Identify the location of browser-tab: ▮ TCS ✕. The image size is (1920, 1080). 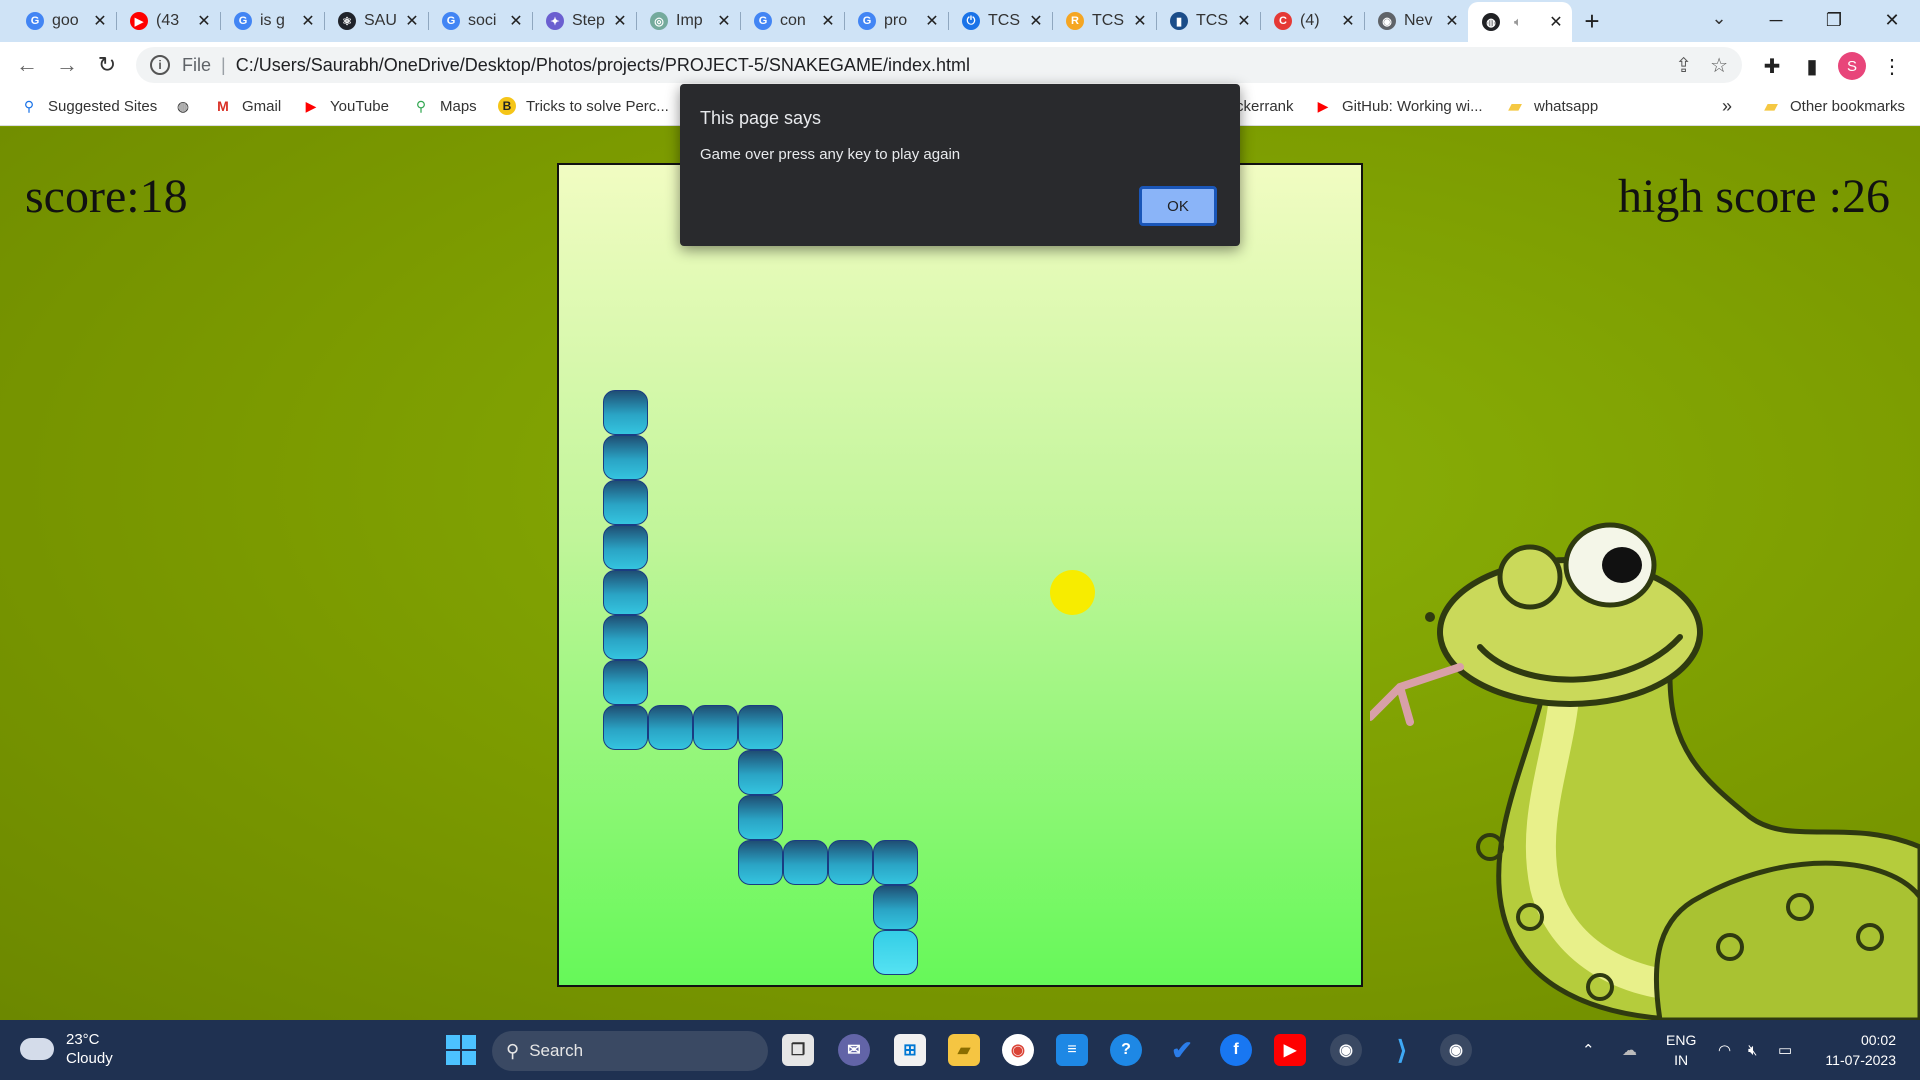
(1208, 21).